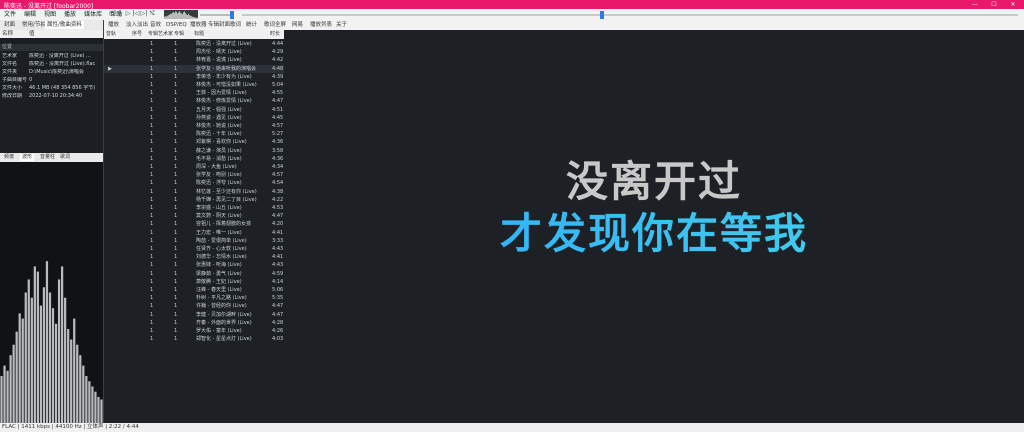  I want to click on property-row: 文件大小 46.1 MB (48 354 856 字节), so click(51, 88).